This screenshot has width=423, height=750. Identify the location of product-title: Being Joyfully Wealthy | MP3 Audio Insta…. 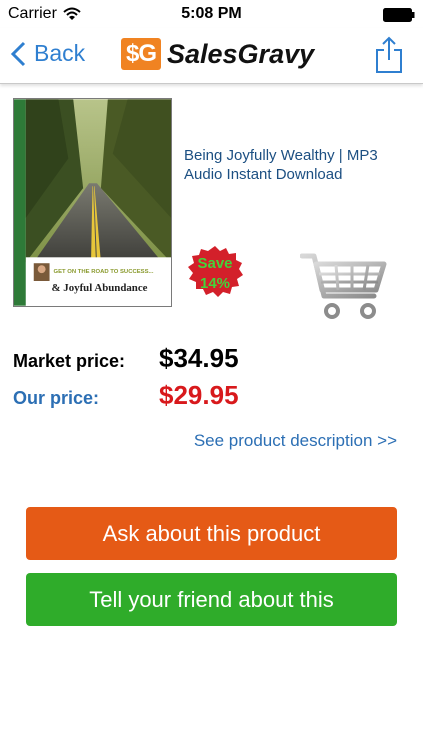
(281, 165).